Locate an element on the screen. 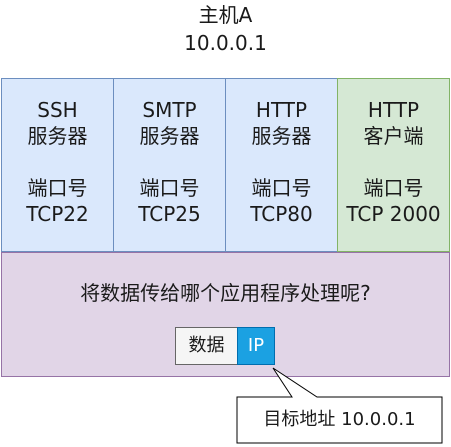  callout-bubble is located at coordinates (339, 405).